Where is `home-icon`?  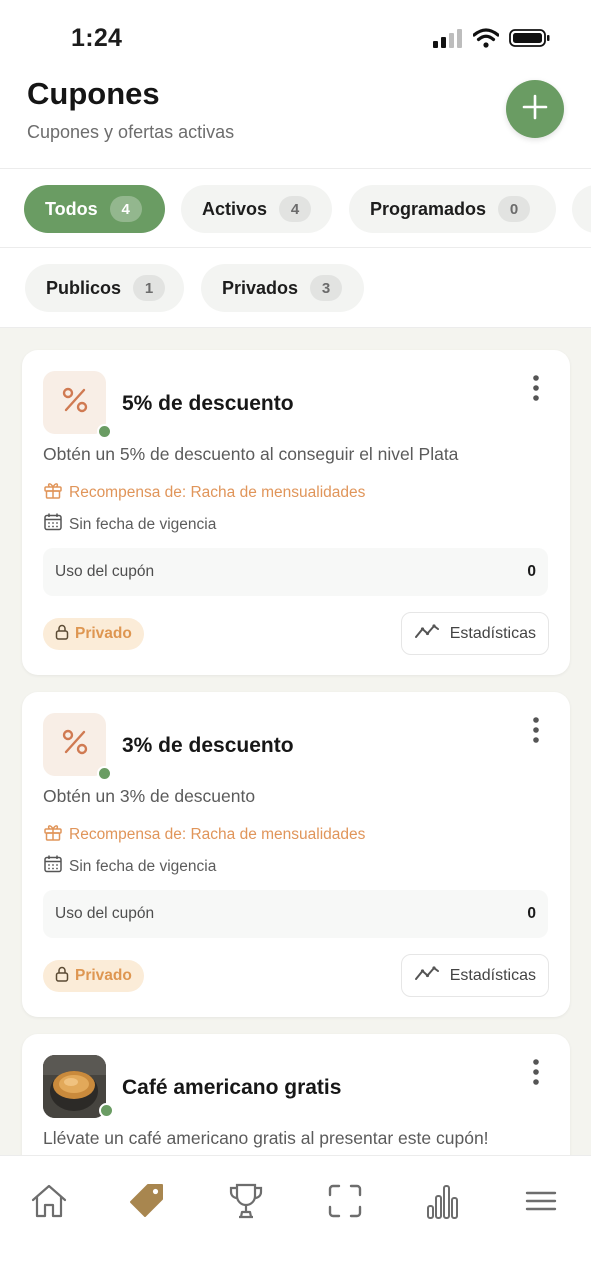 home-icon is located at coordinates (49, 1203).